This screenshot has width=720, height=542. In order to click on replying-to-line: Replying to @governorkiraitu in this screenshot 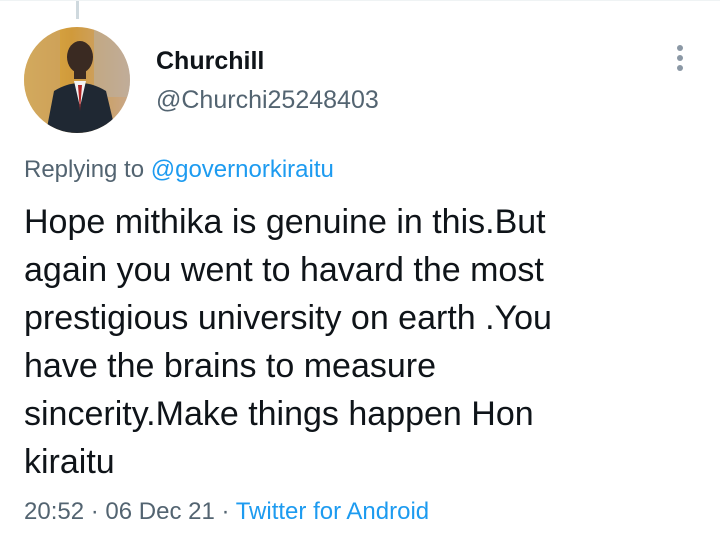, I will do `click(179, 170)`.